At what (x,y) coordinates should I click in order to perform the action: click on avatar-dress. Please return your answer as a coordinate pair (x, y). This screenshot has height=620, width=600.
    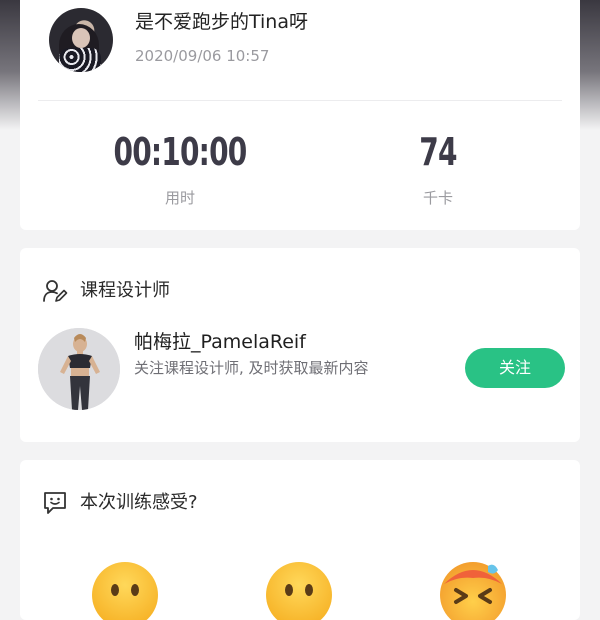
    Looking at the image, I should click on (80, 60).